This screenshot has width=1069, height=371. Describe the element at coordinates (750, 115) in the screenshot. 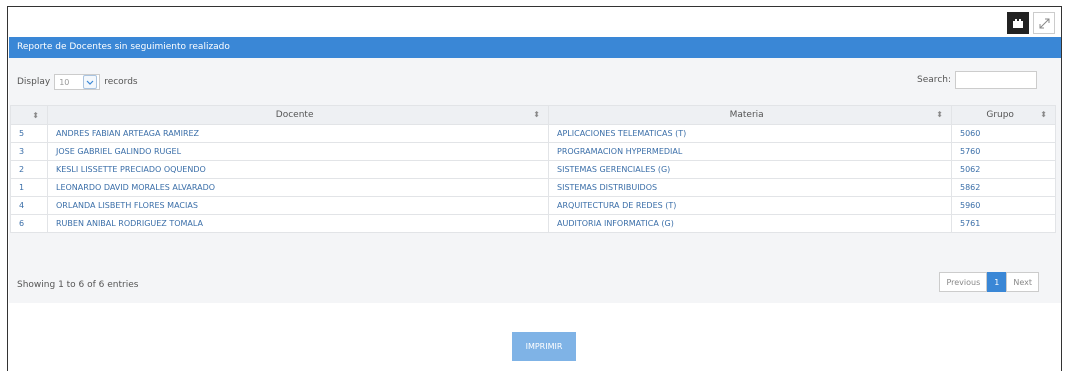

I see `column-header-materia: Materia ⬍` at that location.